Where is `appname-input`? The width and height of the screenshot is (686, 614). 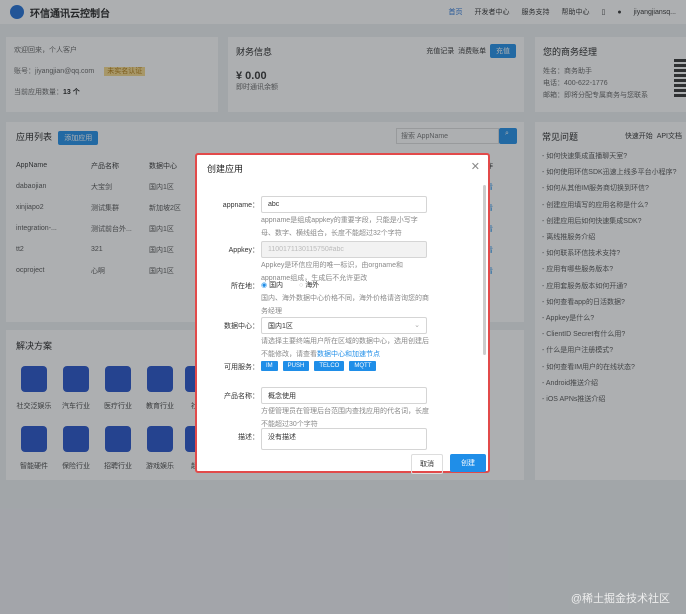 appname-input is located at coordinates (344, 204).